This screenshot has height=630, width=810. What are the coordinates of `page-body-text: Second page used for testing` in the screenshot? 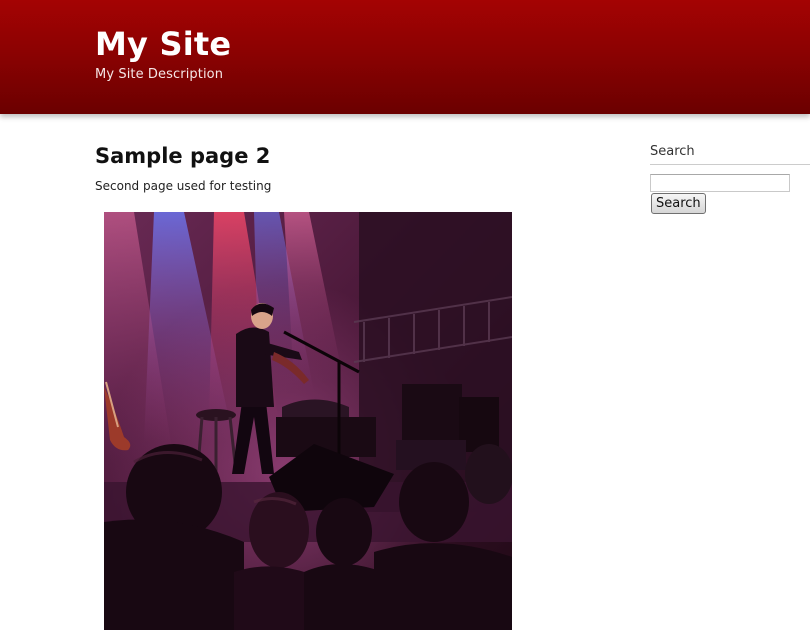 It's located at (183, 186).